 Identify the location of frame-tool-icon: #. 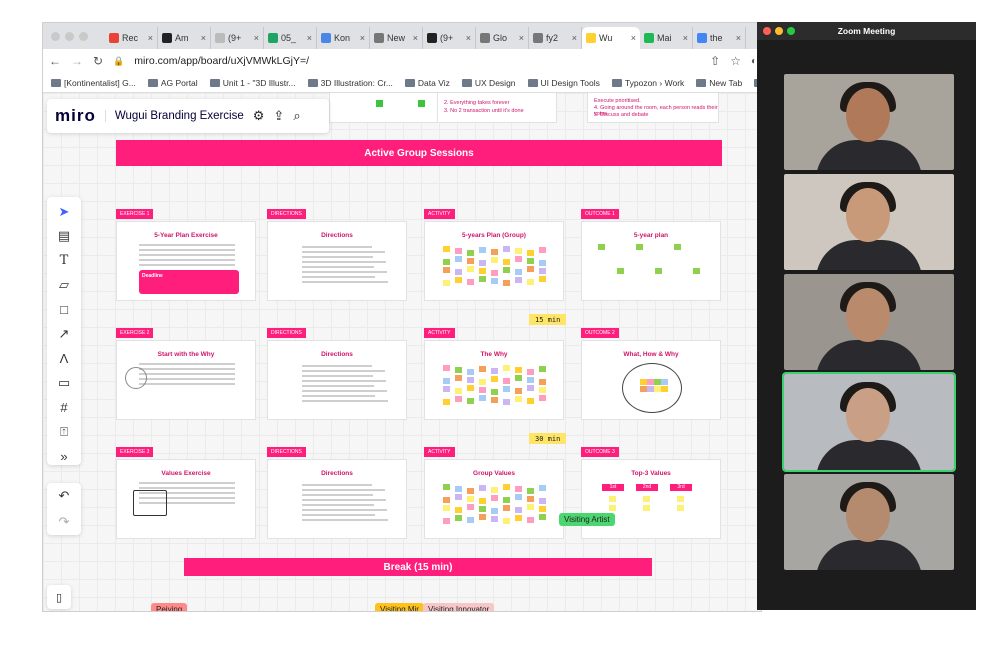
(64, 407).